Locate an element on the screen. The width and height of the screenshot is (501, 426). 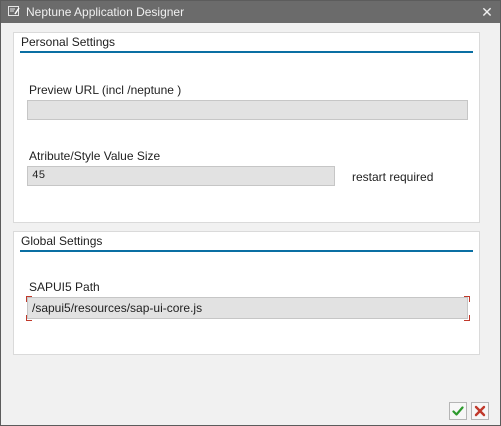
personal-settings-title: Personal Settings is located at coordinates (68, 42).